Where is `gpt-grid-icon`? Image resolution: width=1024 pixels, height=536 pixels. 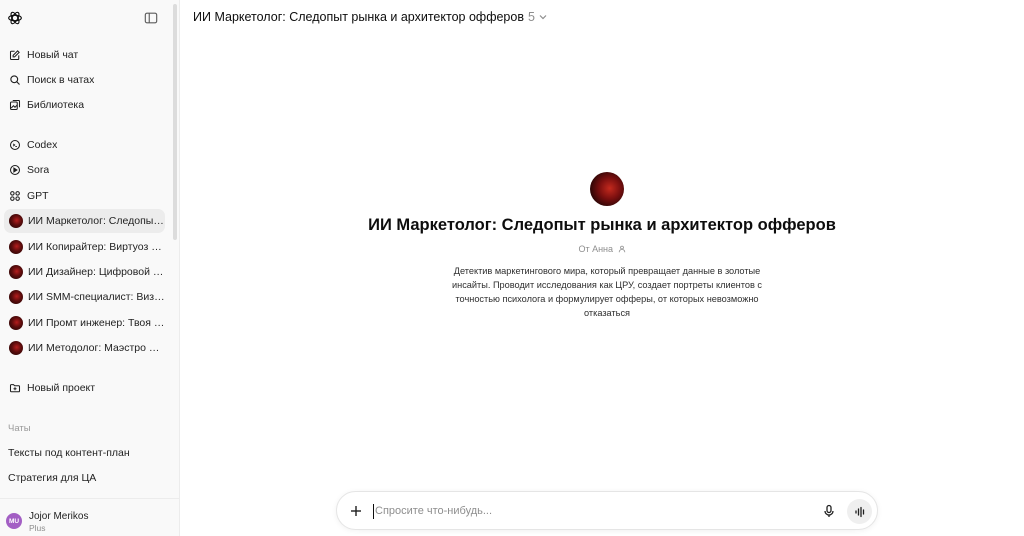 gpt-grid-icon is located at coordinates (15, 196).